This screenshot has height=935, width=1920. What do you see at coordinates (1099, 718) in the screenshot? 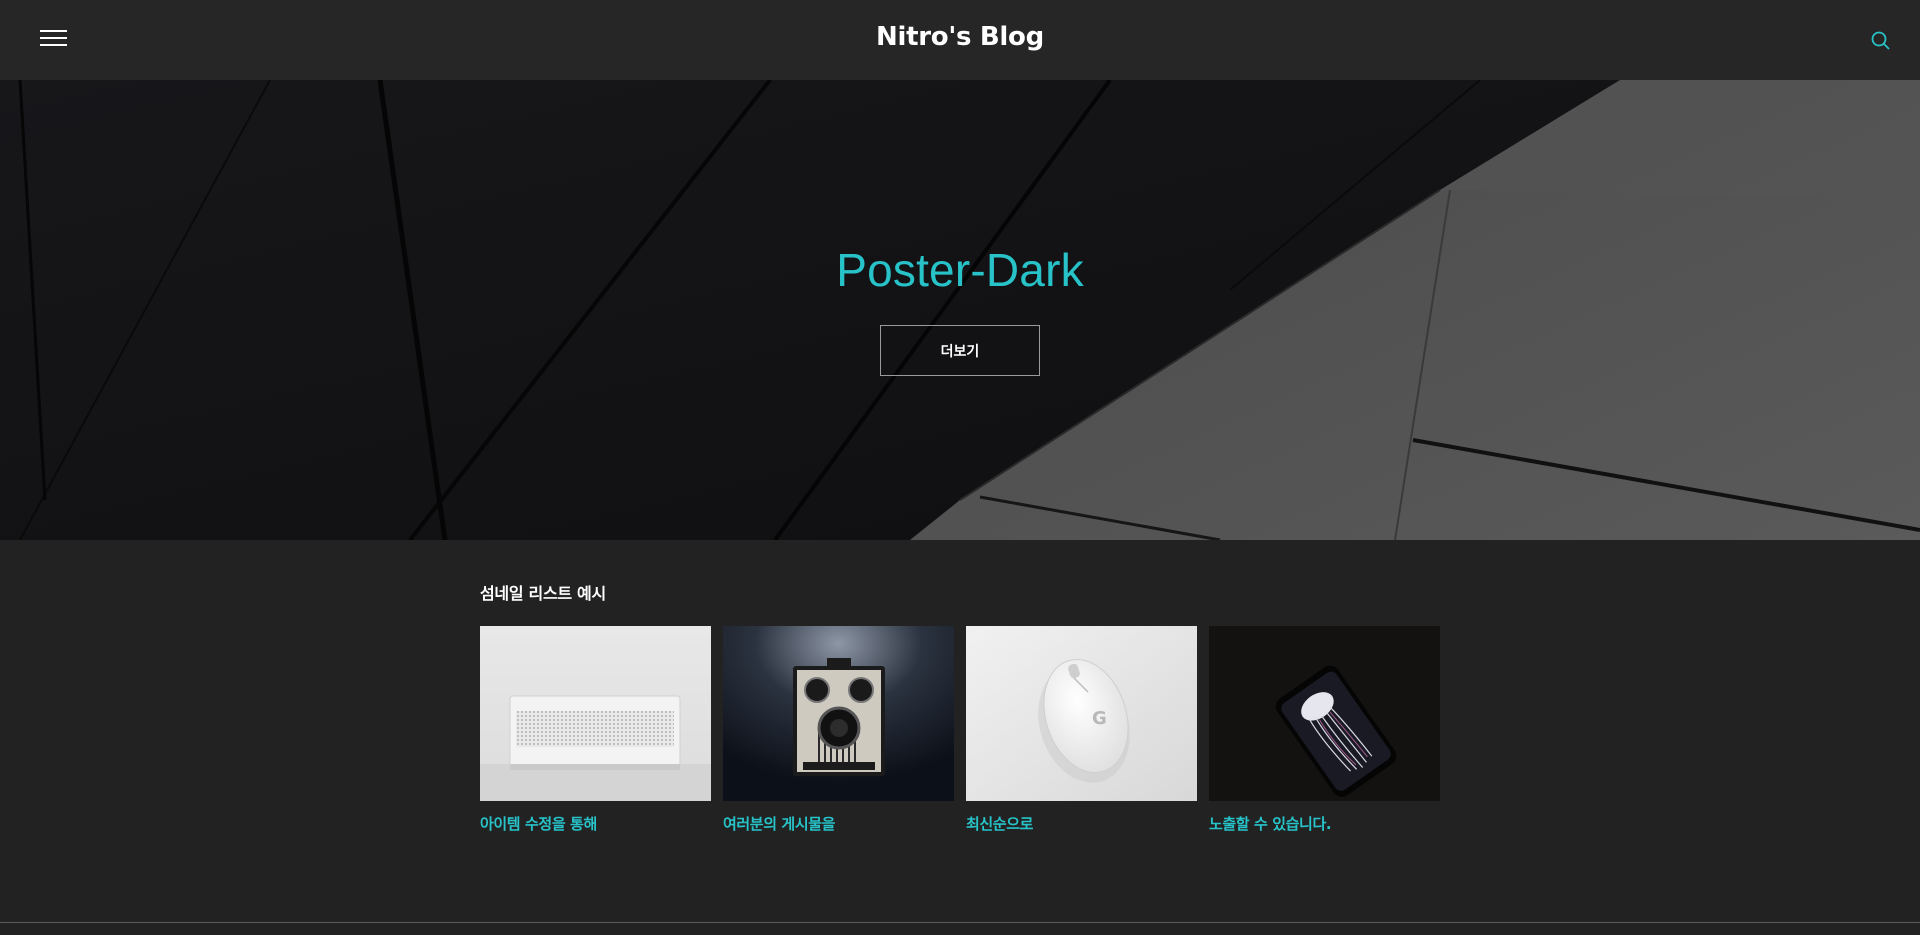
I see `svg-text: G` at bounding box center [1099, 718].